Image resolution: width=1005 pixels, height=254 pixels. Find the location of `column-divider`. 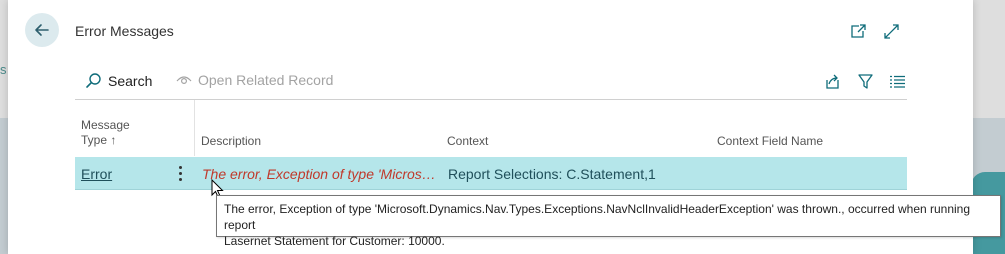

column-divider is located at coordinates (194, 128).